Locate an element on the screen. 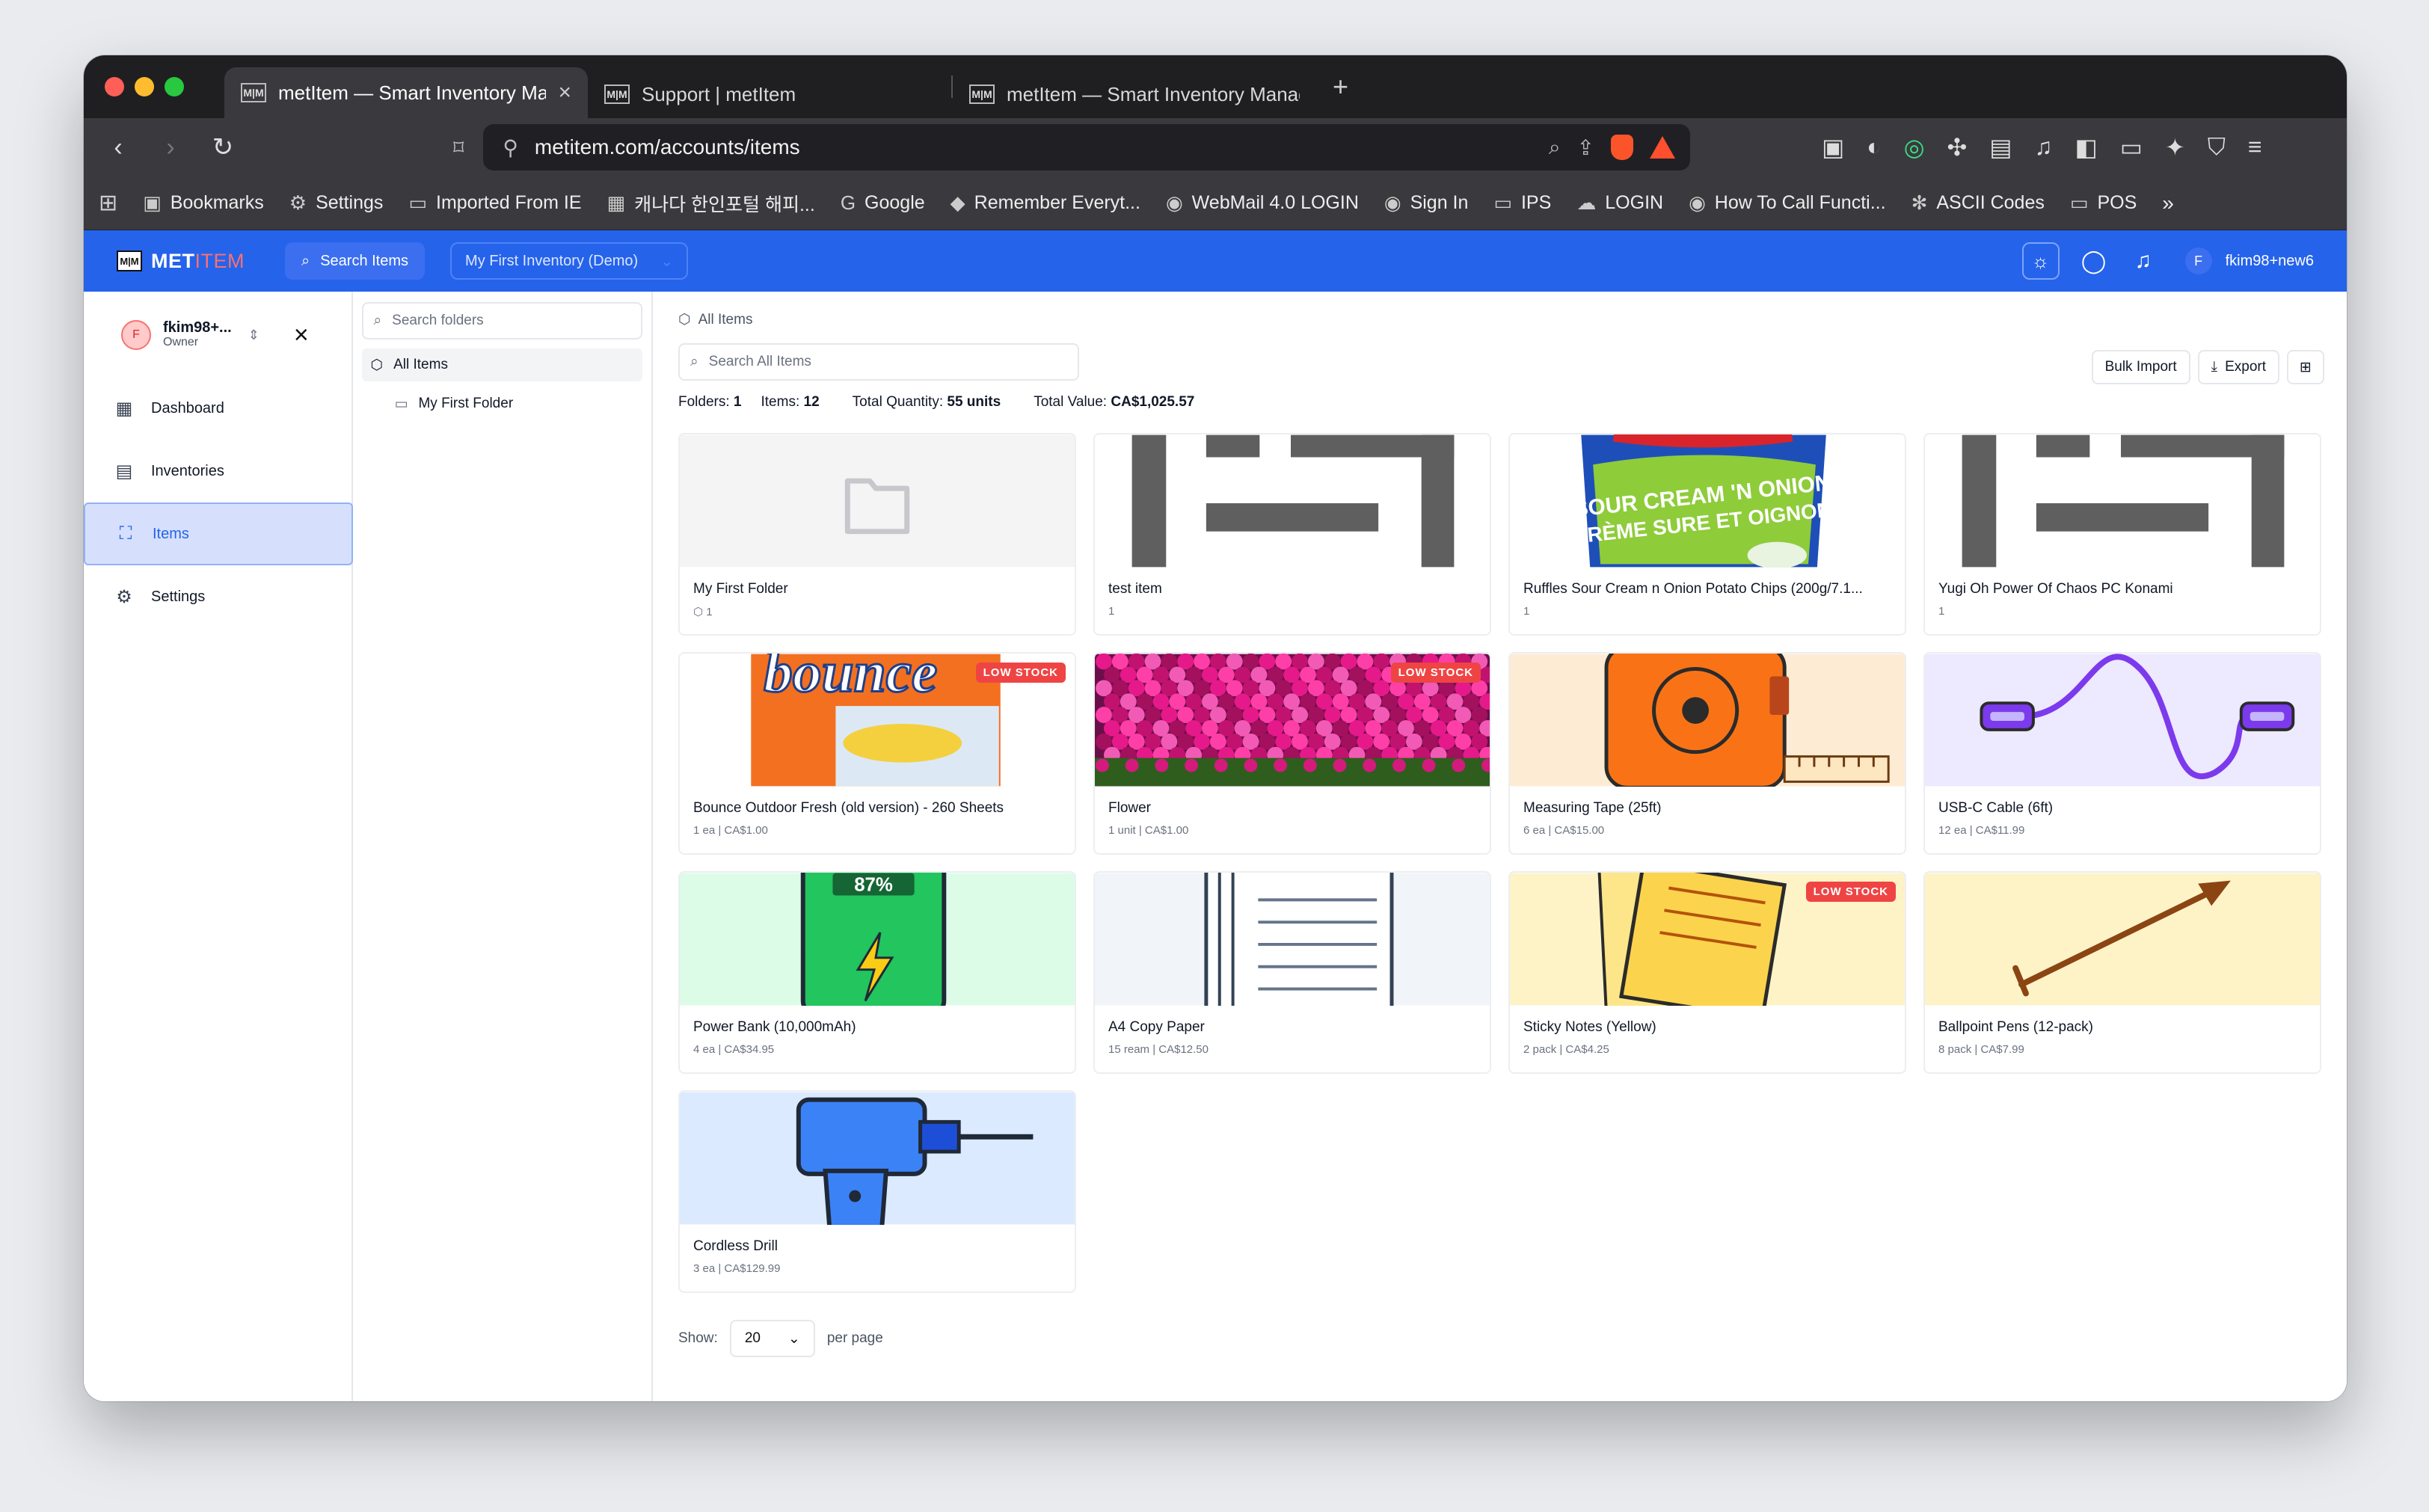  theme-toggle-button: ☼ is located at coordinates (2040, 261).